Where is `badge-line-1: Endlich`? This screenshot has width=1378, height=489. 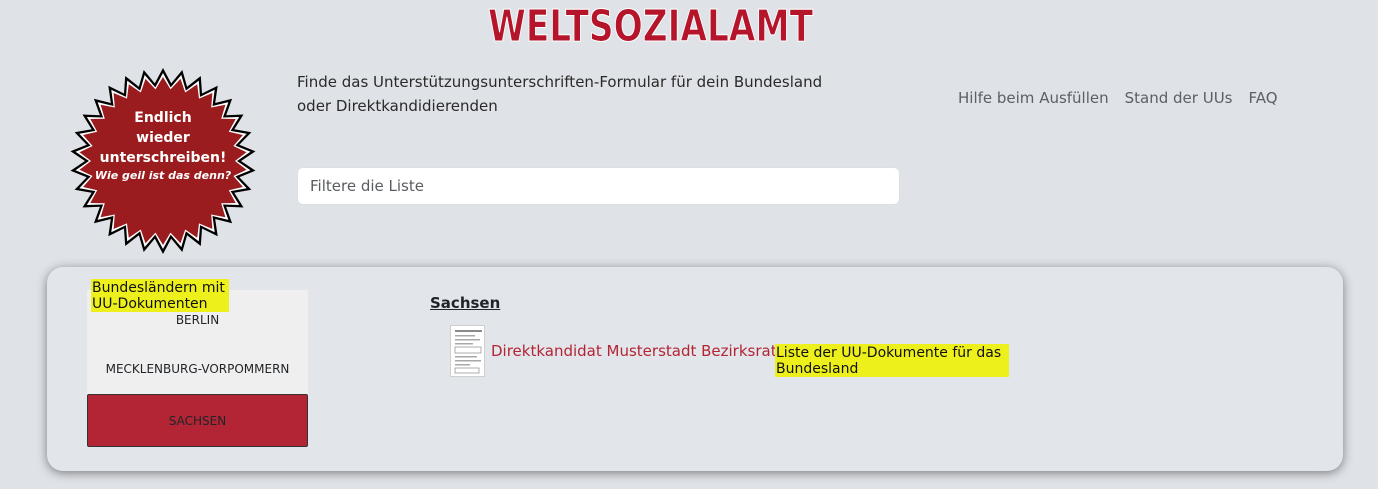 badge-line-1: Endlich is located at coordinates (163, 118).